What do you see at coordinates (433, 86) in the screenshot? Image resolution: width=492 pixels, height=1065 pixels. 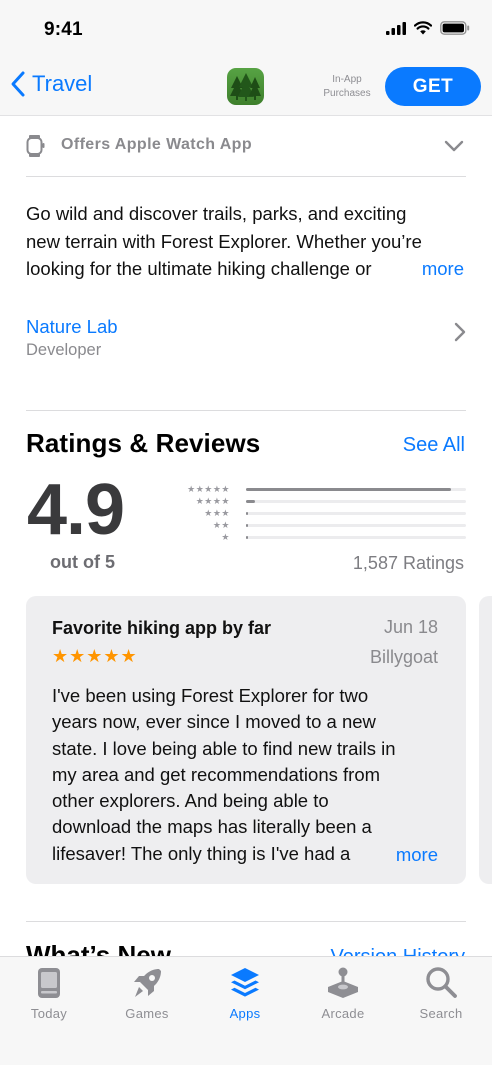 I see `get-button: GET` at bounding box center [433, 86].